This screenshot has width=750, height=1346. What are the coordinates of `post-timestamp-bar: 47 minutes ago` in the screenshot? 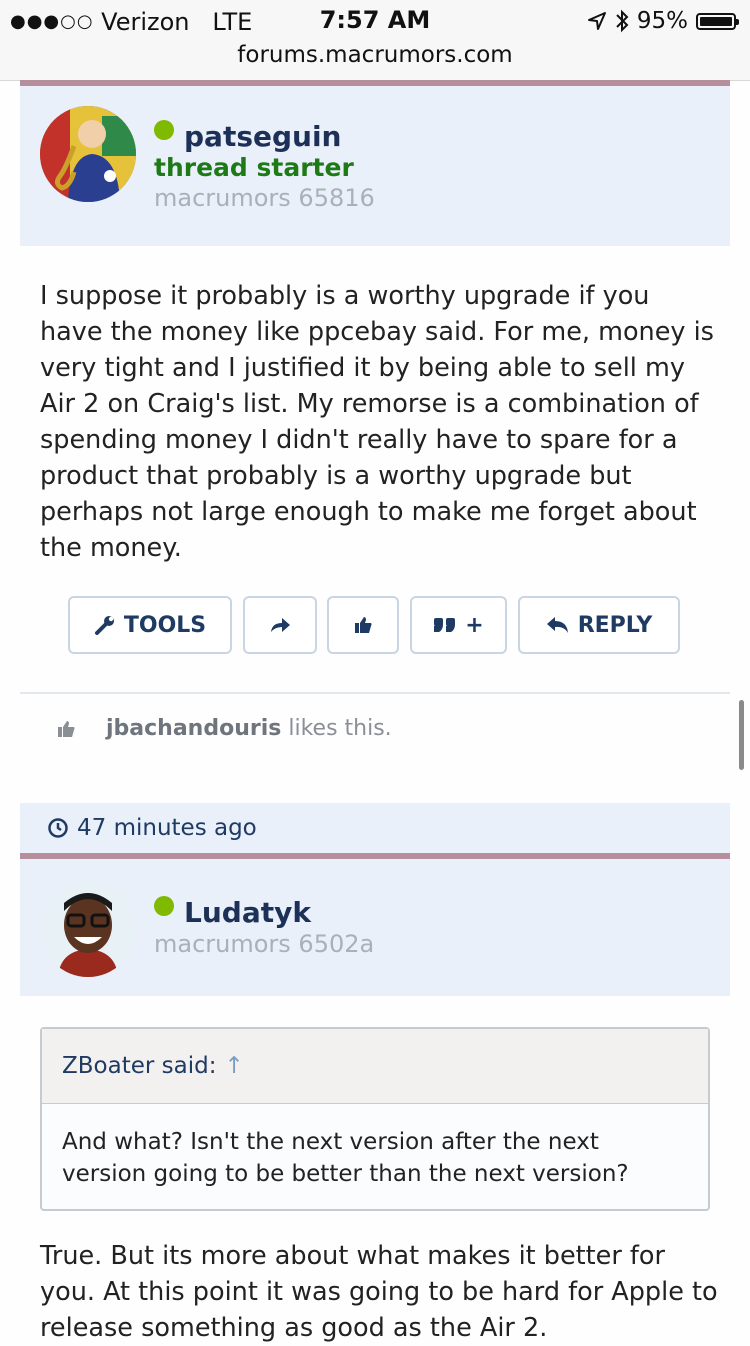 It's located at (375, 828).